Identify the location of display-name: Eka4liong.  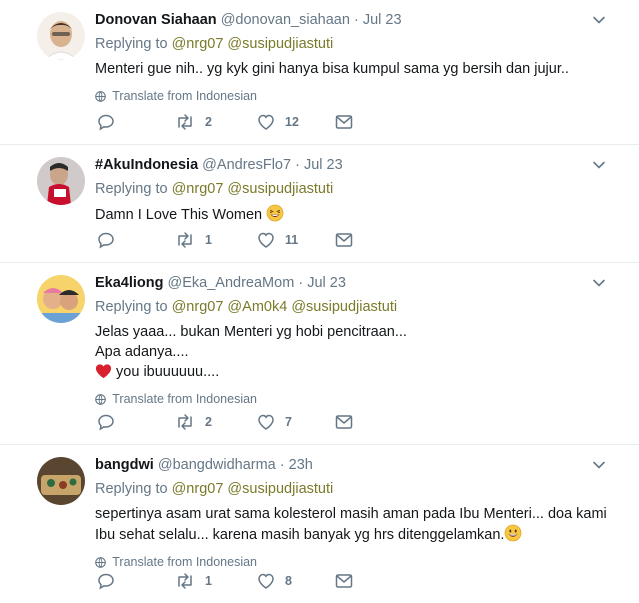
(129, 283).